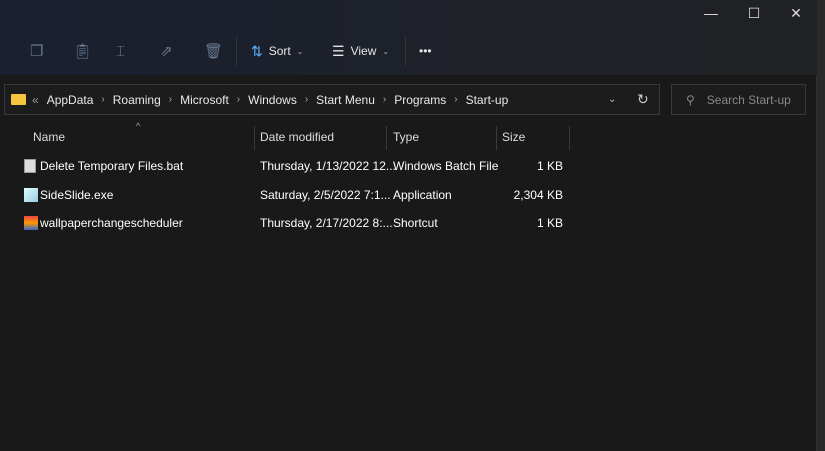 The image size is (825, 451). What do you see at coordinates (360, 51) in the screenshot?
I see `view-button: ☰ View ⌄` at bounding box center [360, 51].